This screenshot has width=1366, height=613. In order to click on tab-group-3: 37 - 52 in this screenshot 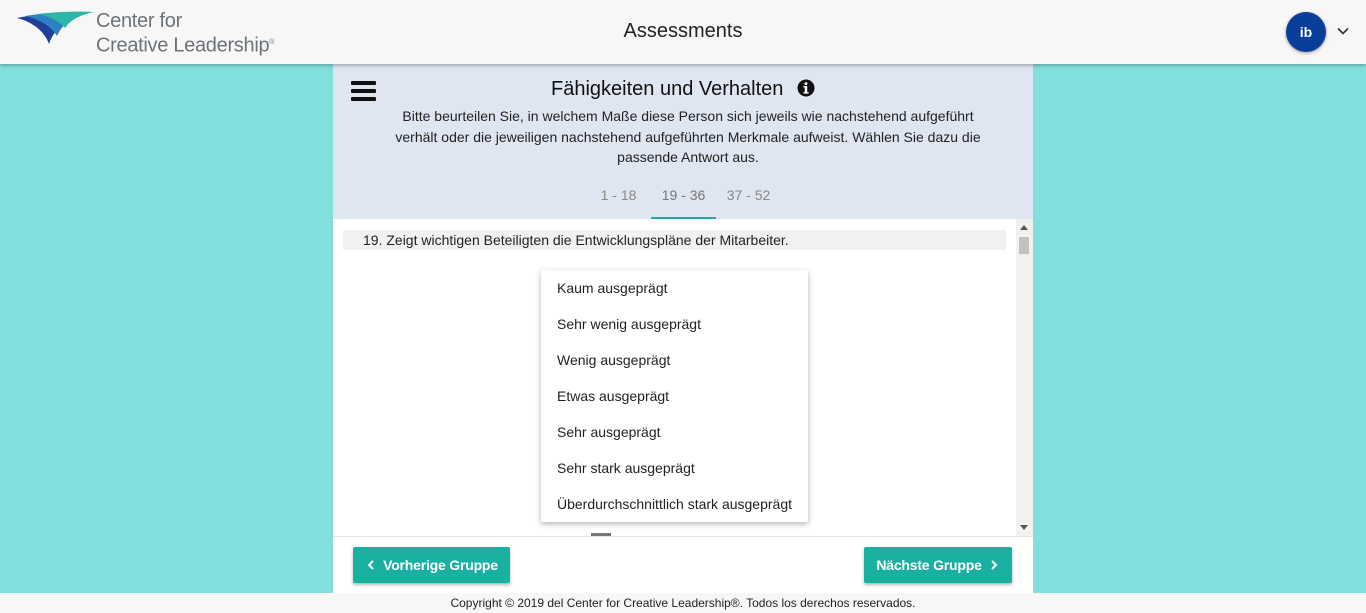, I will do `click(748, 198)`.